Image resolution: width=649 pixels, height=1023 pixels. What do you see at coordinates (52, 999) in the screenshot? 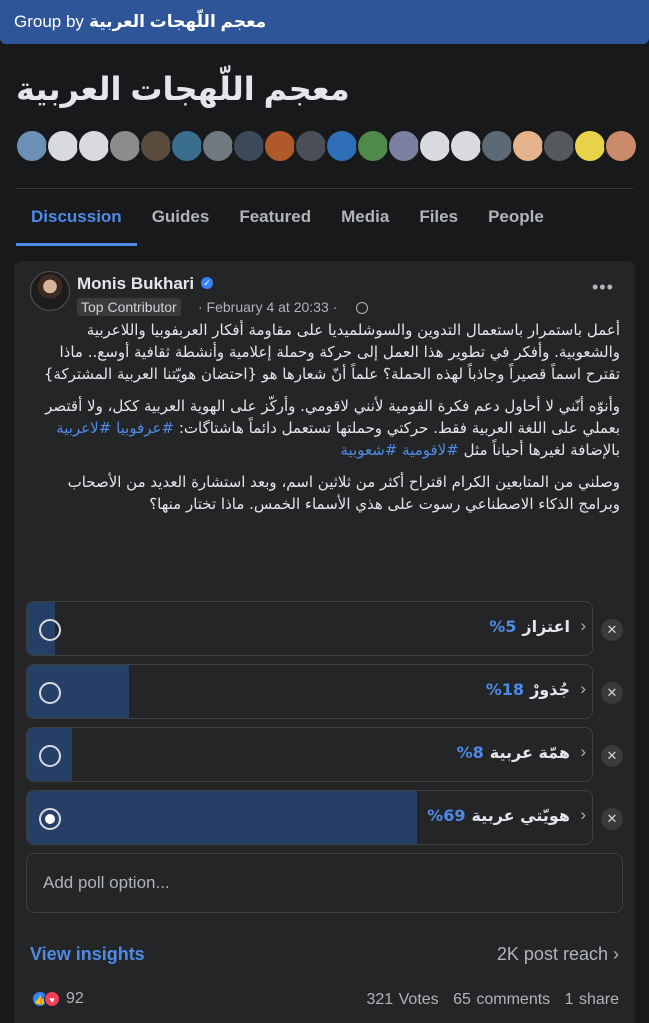
I see `love-reaction-icon: ♥` at bounding box center [52, 999].